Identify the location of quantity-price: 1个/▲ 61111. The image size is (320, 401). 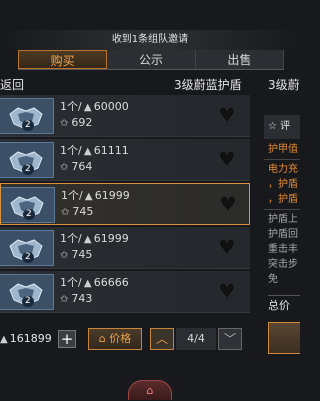
(94, 150).